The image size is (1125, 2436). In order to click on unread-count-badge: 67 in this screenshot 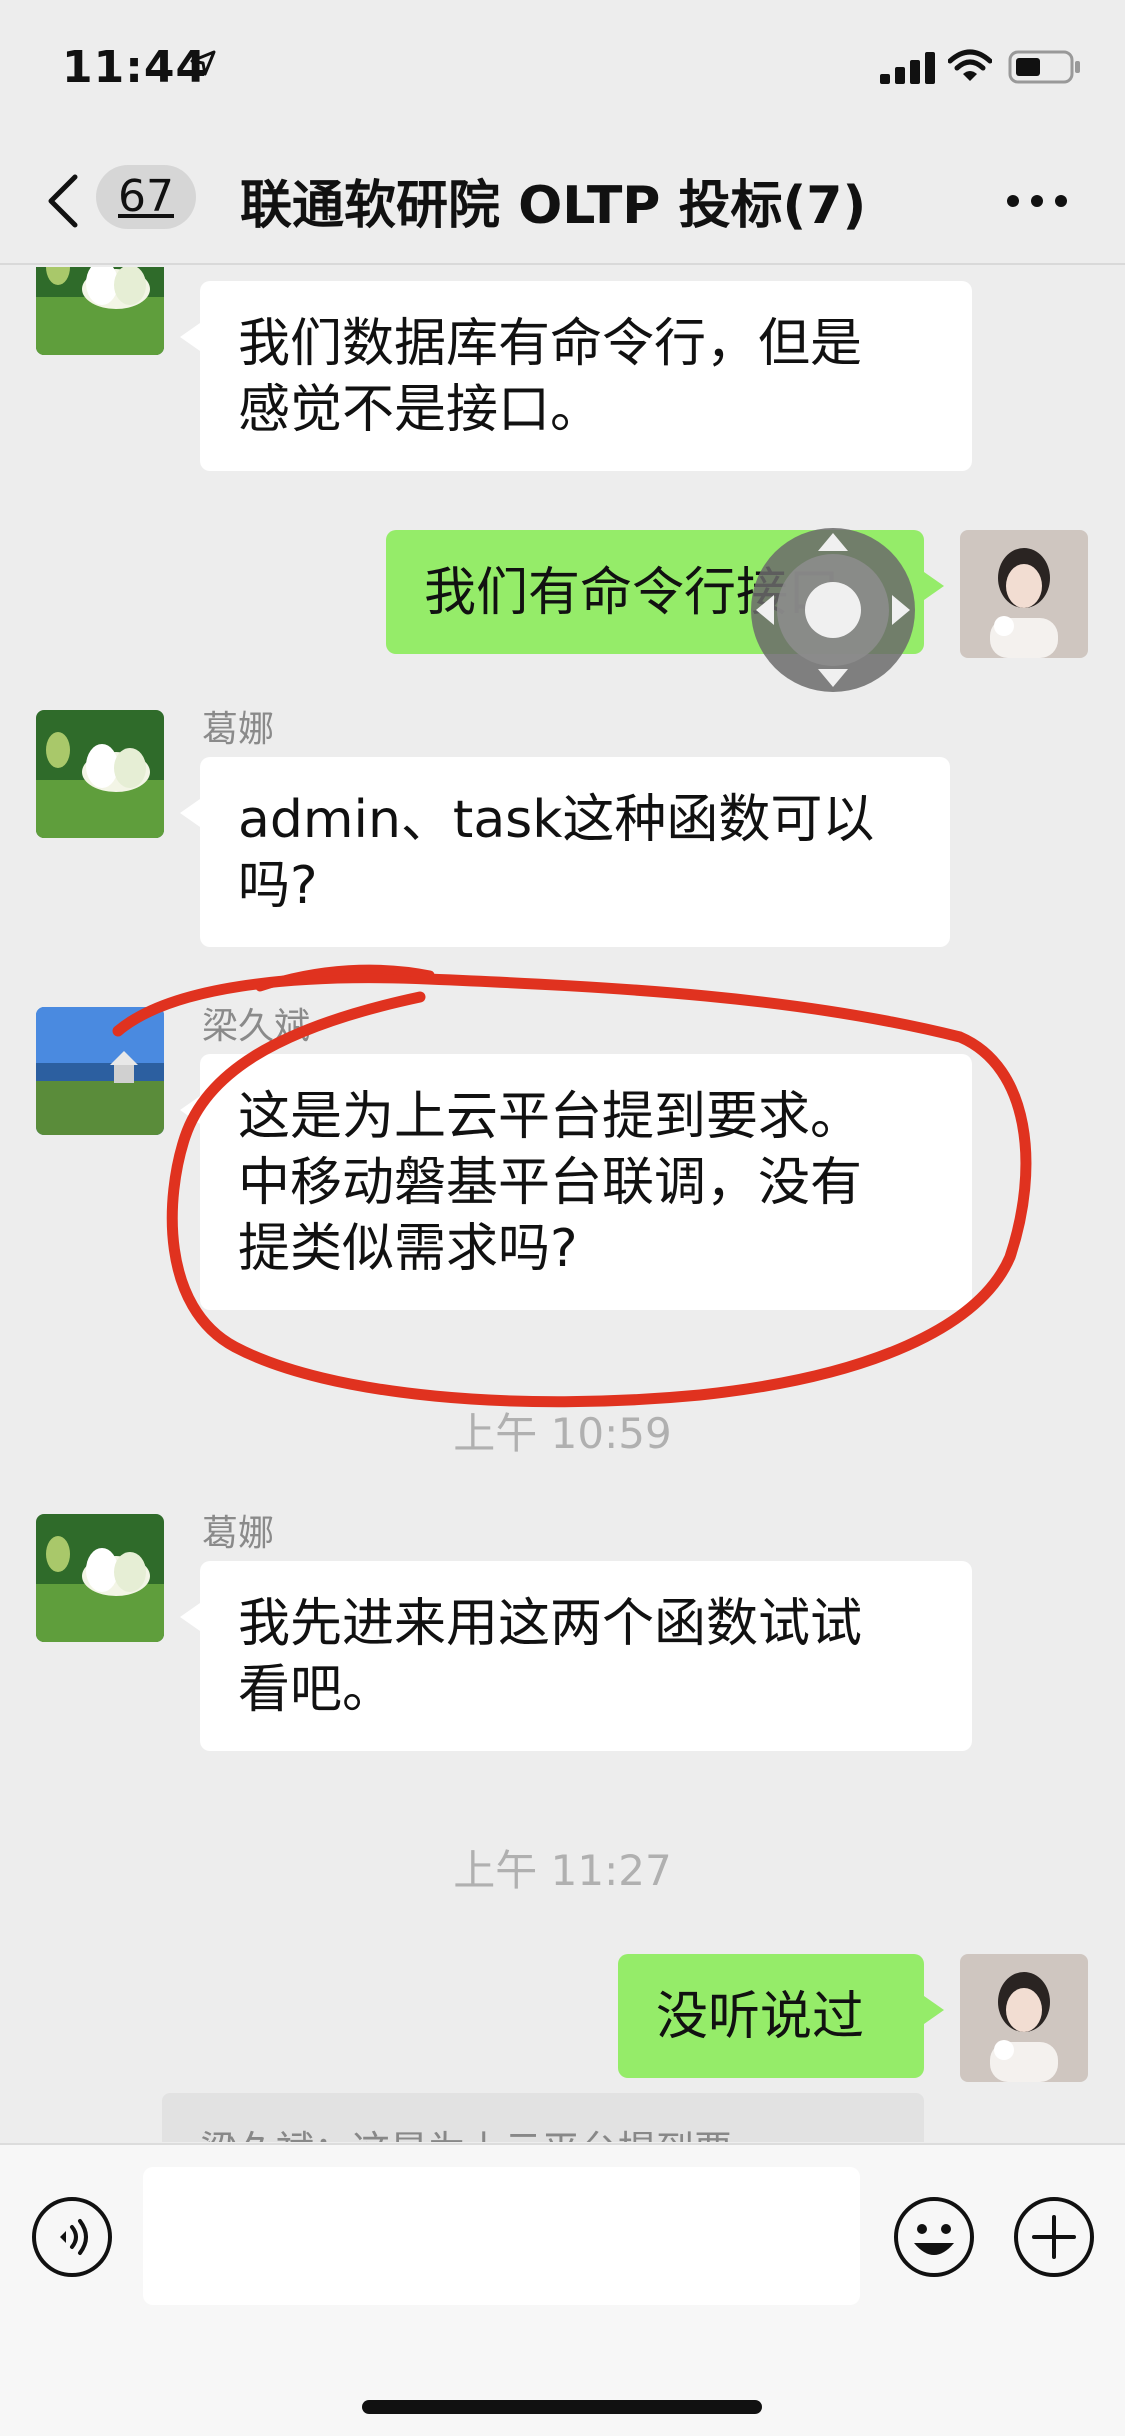, I will do `click(146, 197)`.